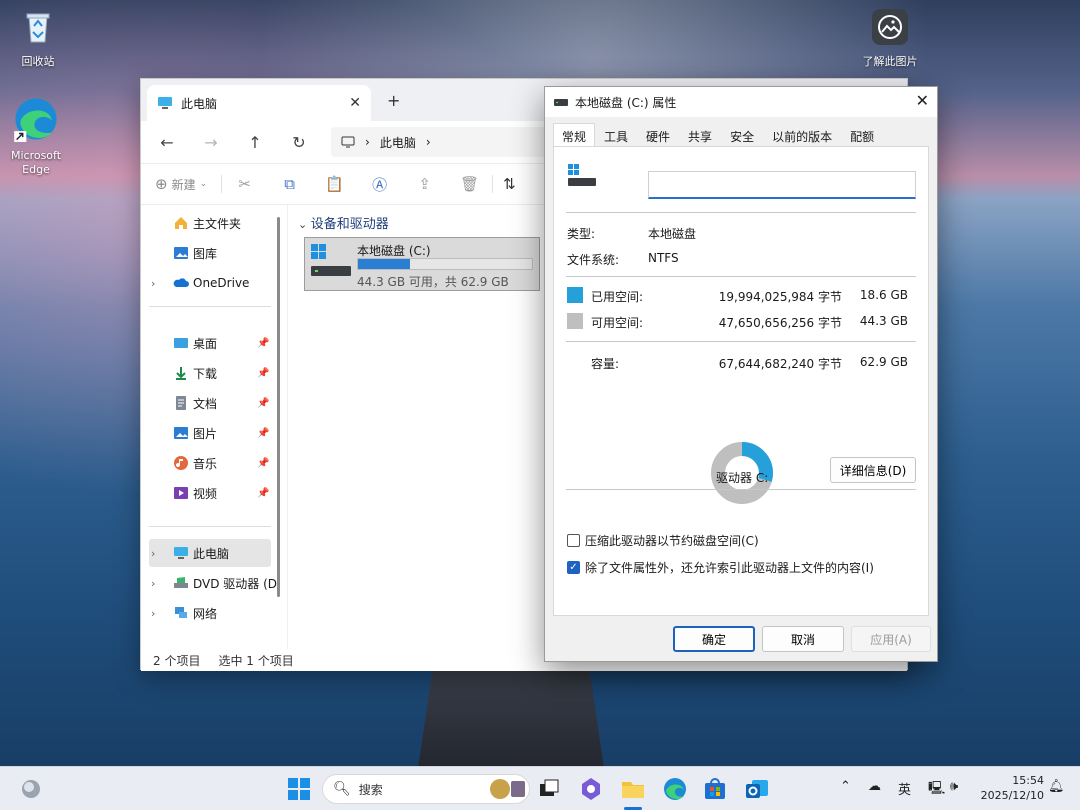  I want to click on up-arrow-icon: ↑, so click(255, 142).